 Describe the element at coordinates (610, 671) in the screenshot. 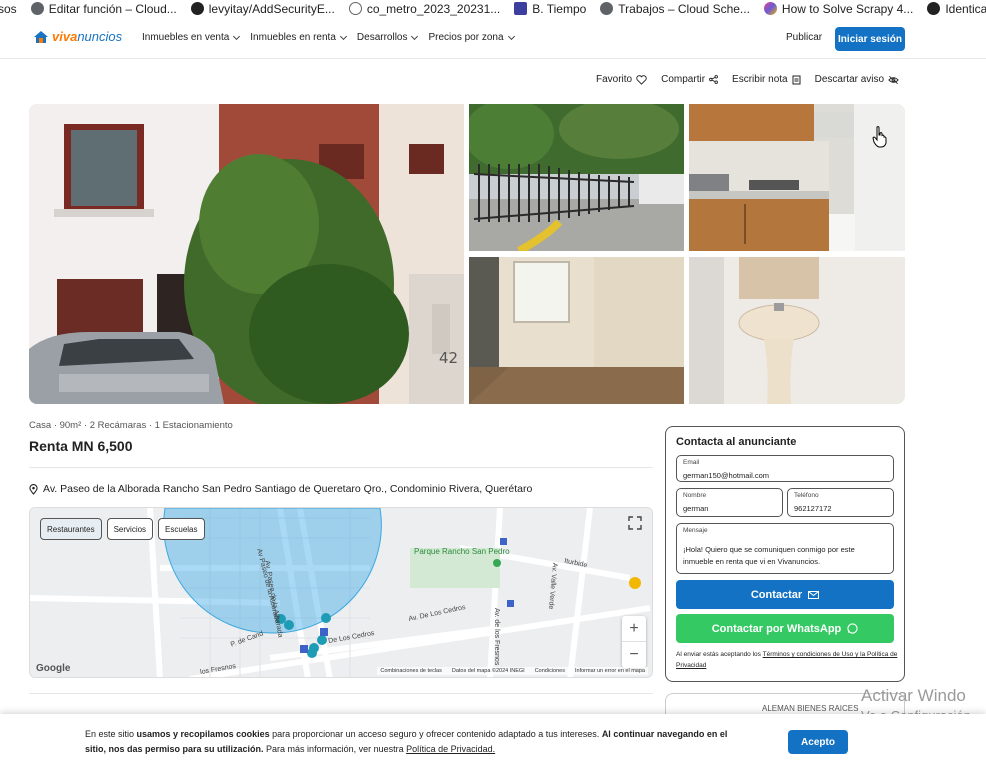

I see `map-footer-link: Informar un error en el mapa` at that location.